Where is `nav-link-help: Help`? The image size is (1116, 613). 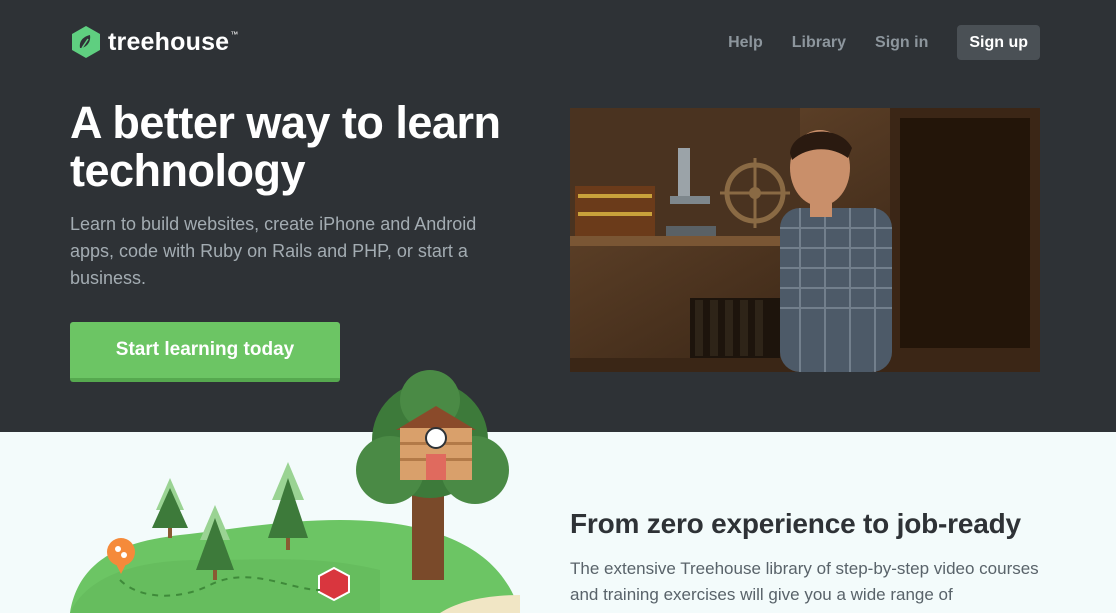
nav-link-help: Help is located at coordinates (745, 42).